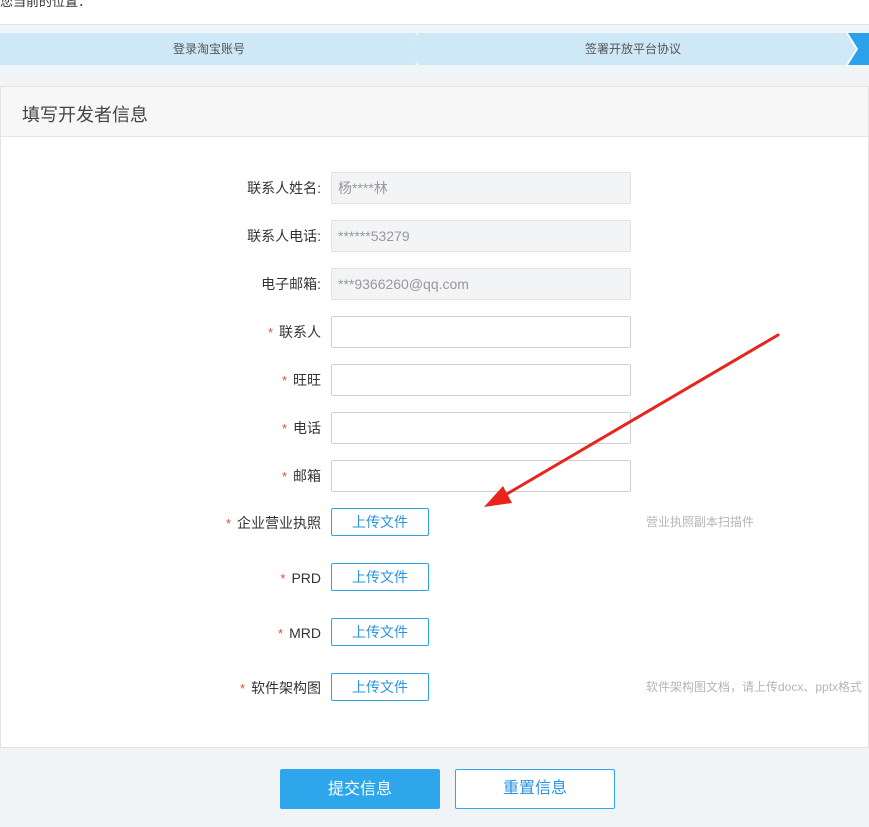  What do you see at coordinates (301, 428) in the screenshot?
I see `phone-label: * 电话` at bounding box center [301, 428].